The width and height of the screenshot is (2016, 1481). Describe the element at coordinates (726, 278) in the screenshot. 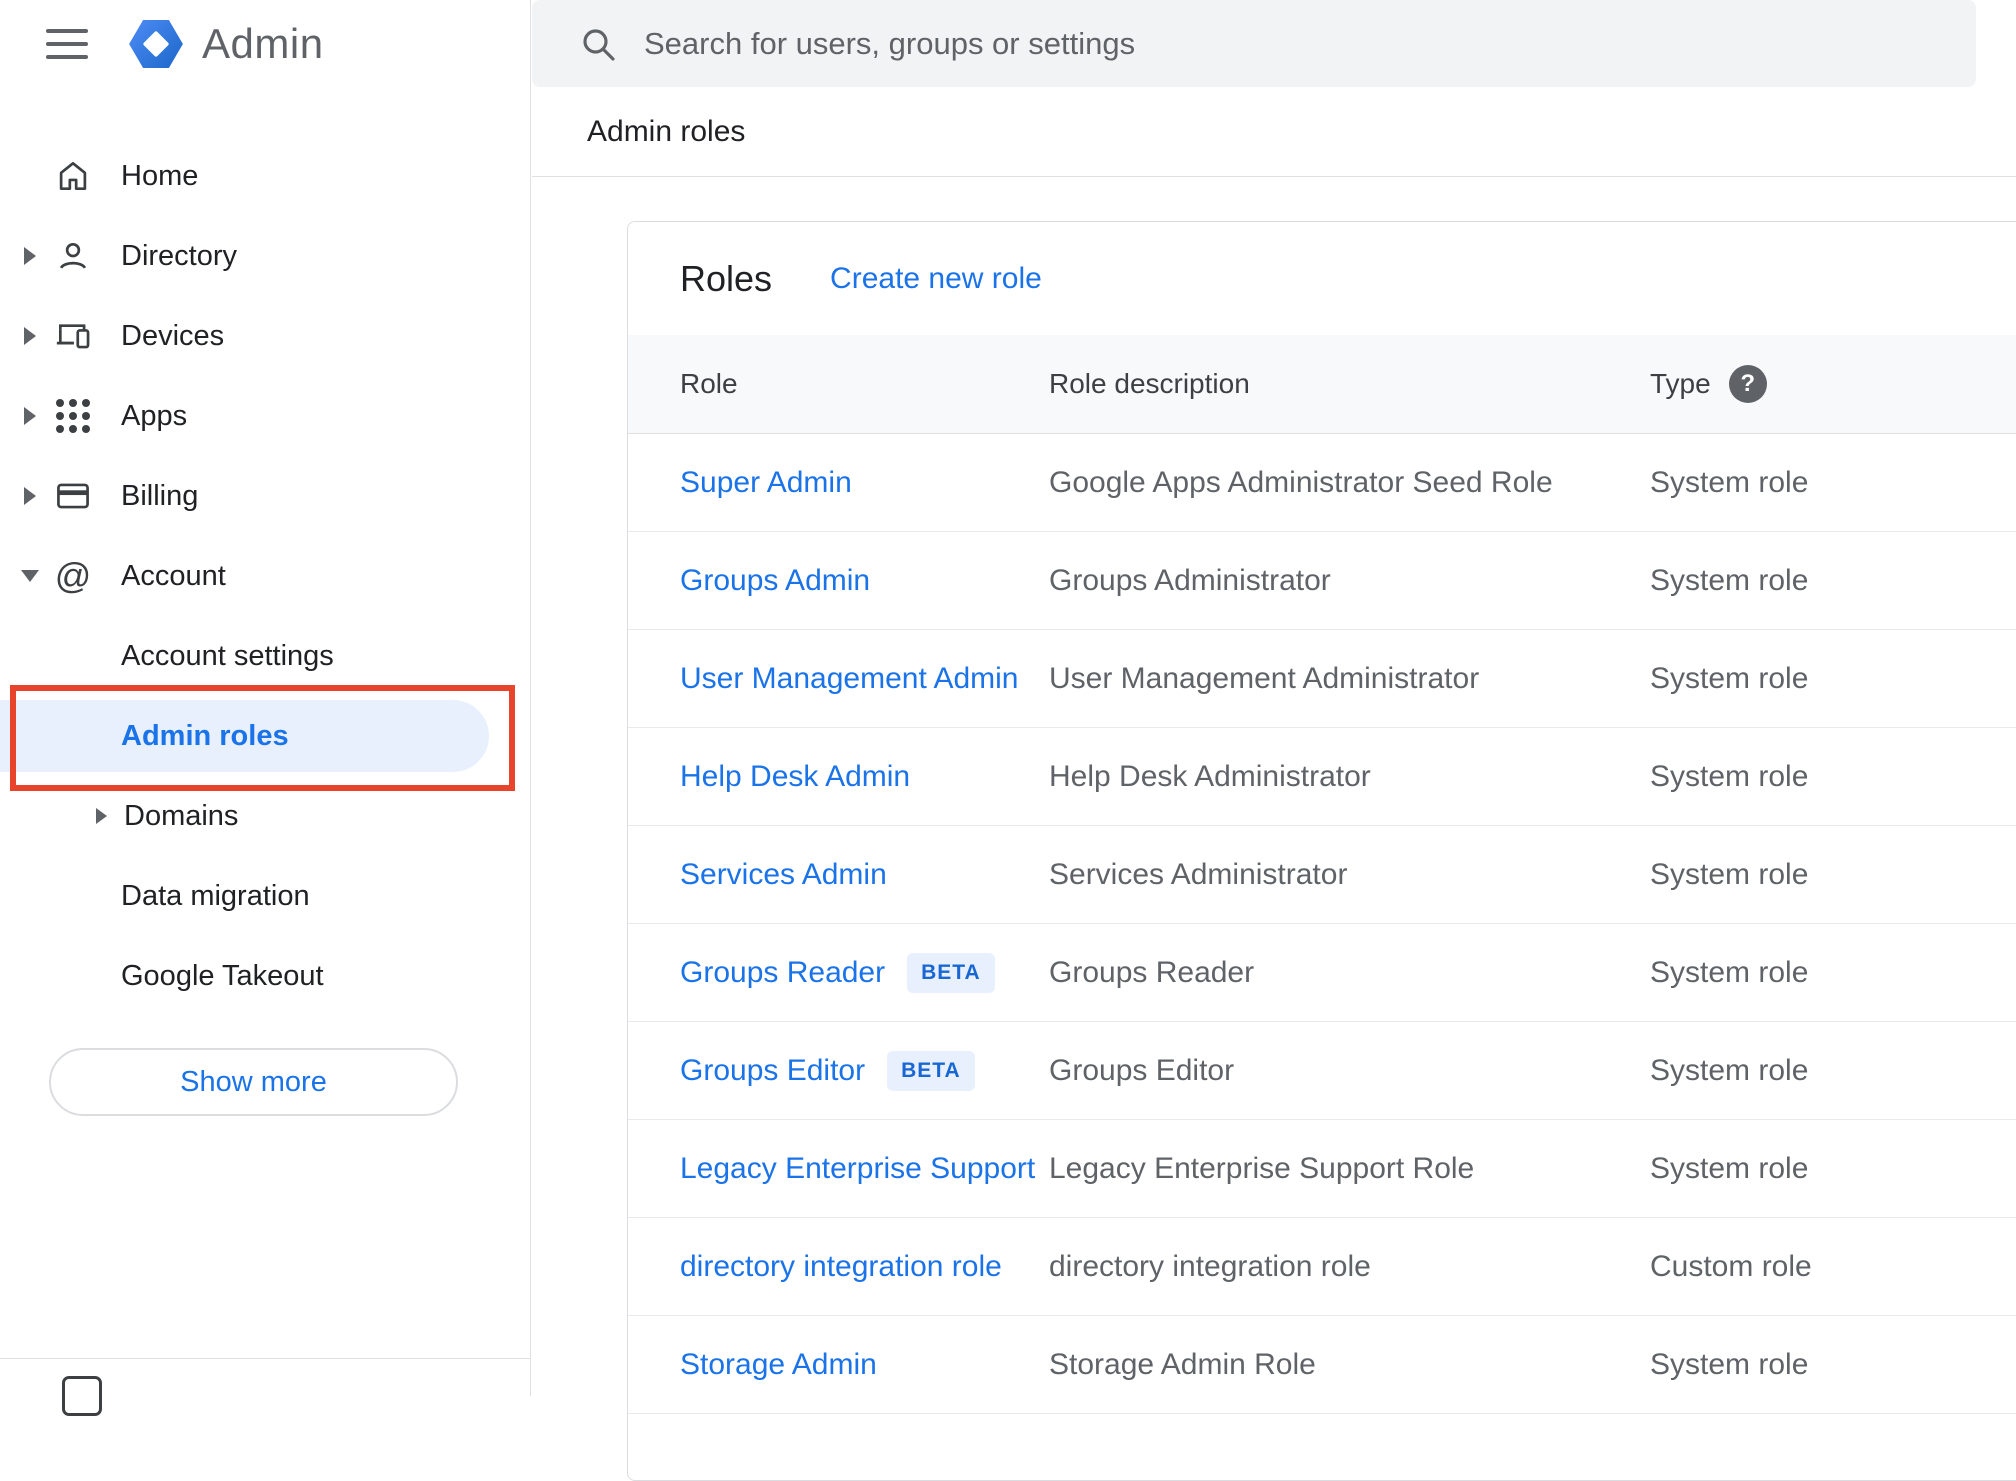

I see `roles-title: Roles` at that location.